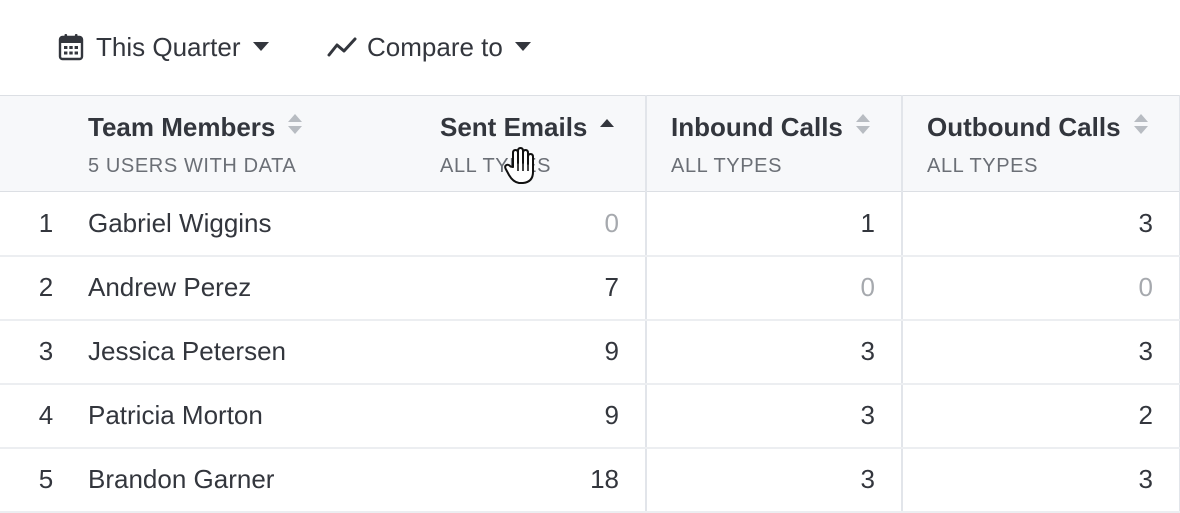  I want to click on table-row: 3 Jessica Petersen 9 3 3, so click(590, 352).